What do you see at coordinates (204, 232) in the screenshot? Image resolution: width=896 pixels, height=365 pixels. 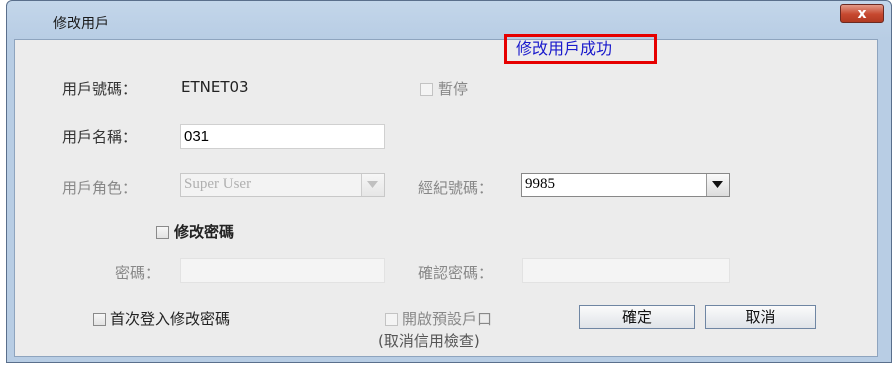 I see `change-password-label: 修改密碼` at bounding box center [204, 232].